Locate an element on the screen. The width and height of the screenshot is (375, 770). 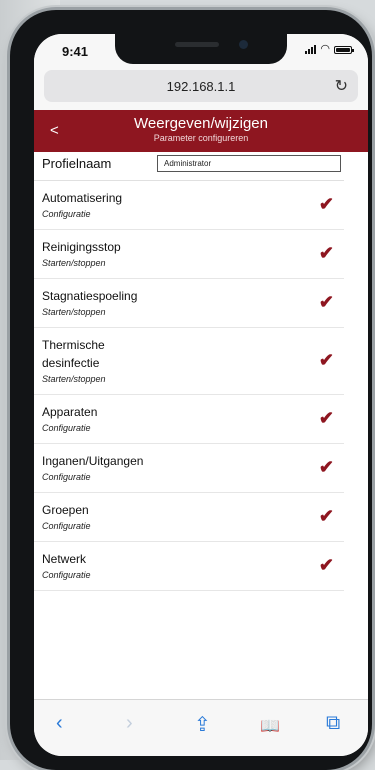
back-arrow-icon: ‹ is located at coordinates (59, 723).